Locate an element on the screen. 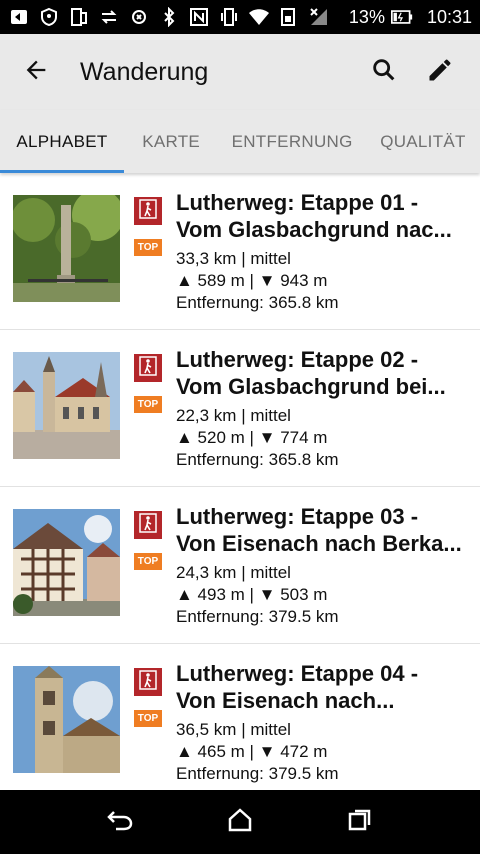  search-button is located at coordinates (384, 72).